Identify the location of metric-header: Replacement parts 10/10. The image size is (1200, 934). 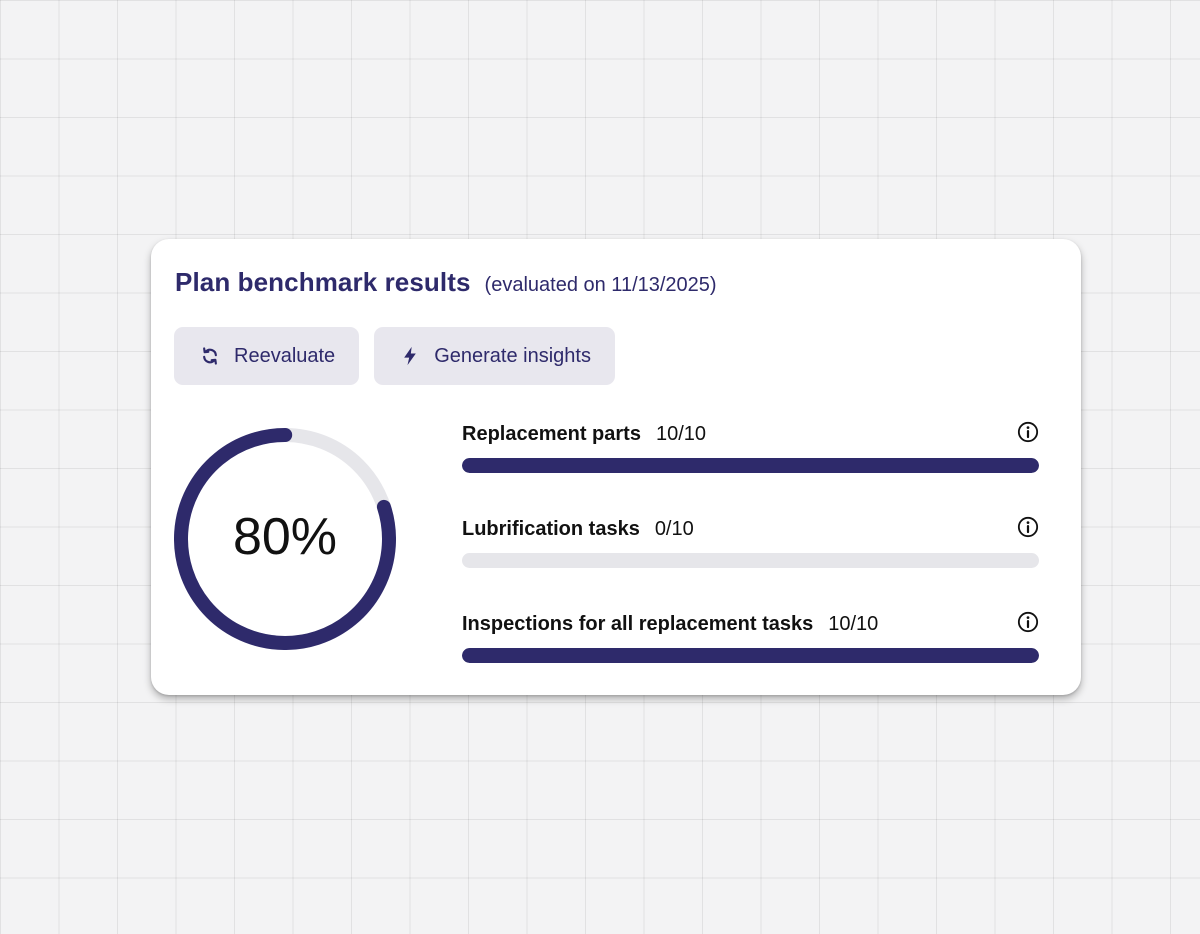
(750, 434).